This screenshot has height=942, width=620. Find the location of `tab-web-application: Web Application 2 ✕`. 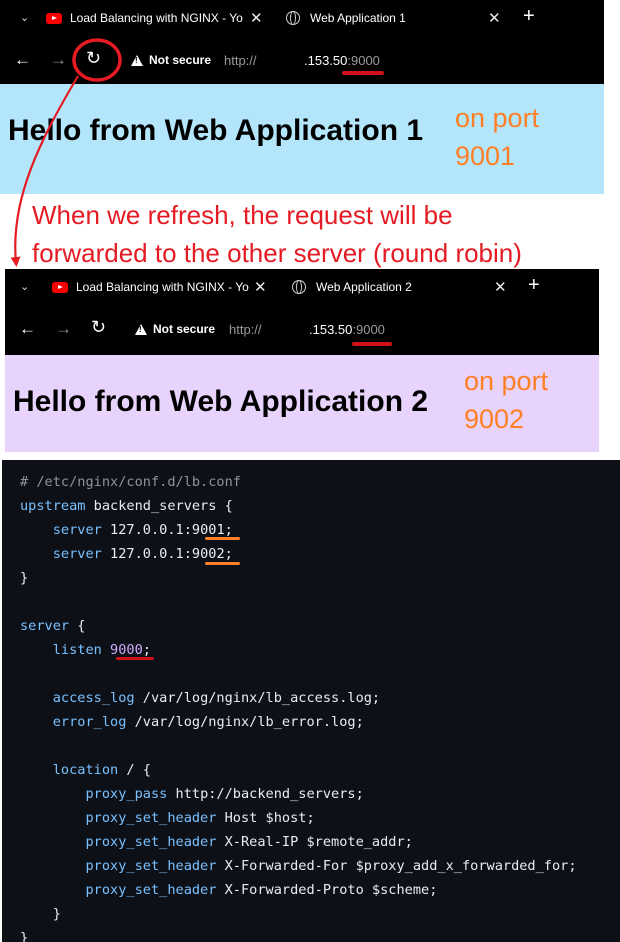

tab-web-application: Web Application 2 ✕ is located at coordinates (405, 287).